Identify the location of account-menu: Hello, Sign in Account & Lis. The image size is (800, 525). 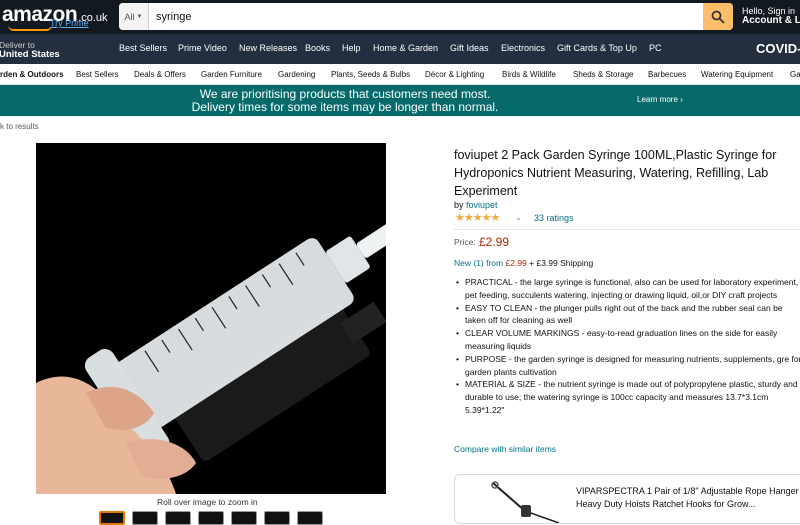
(771, 16).